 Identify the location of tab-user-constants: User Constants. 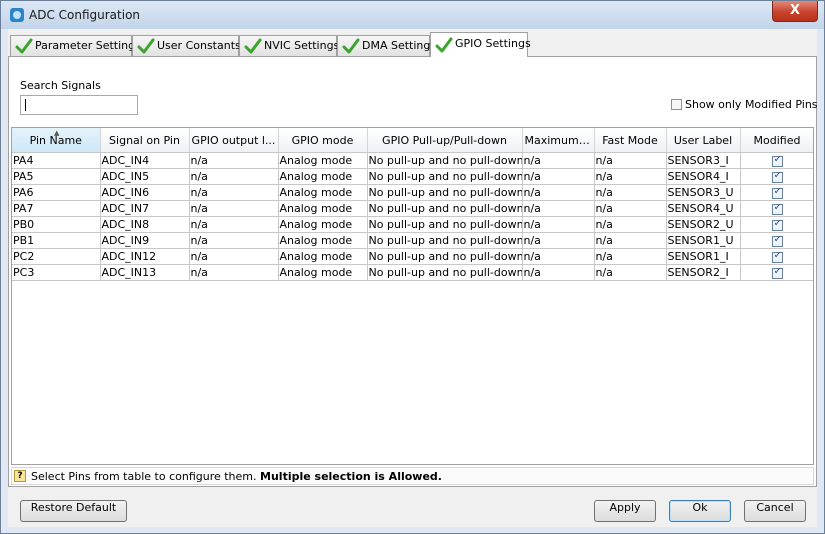
(186, 45).